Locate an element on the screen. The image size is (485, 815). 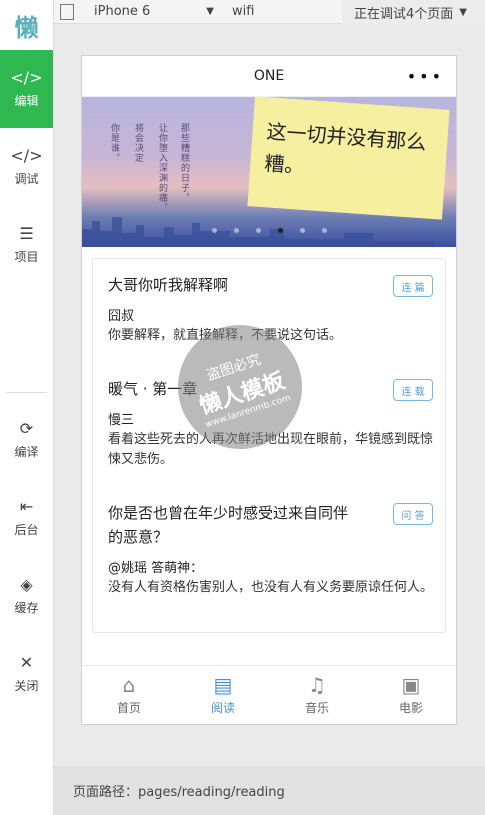
carousel-dot-active is located at coordinates (280, 230).